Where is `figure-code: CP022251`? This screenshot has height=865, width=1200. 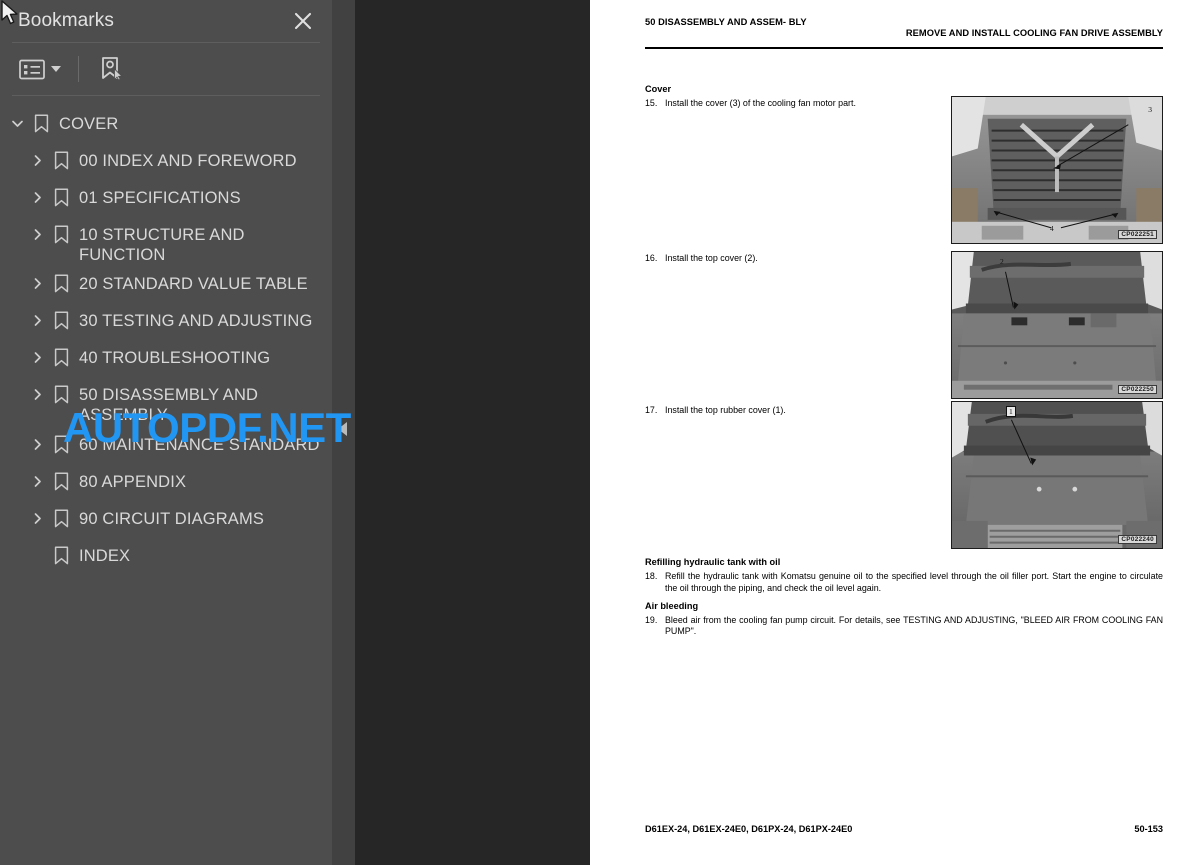 figure-code: CP022251 is located at coordinates (1137, 234).